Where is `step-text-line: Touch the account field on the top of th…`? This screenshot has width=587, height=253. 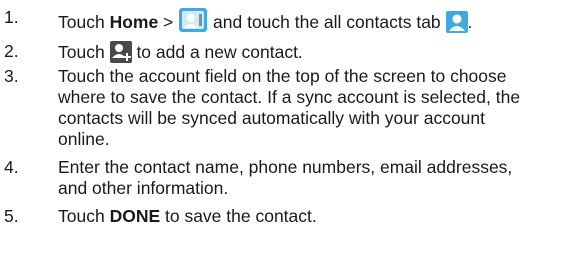
step-text-line: Touch the account field on the top of th… is located at coordinates (282, 76).